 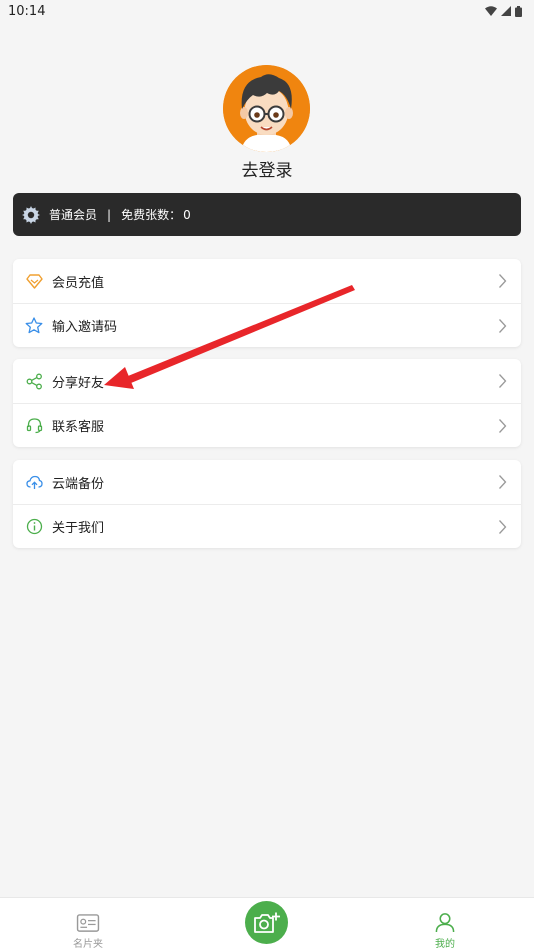 I want to click on menu-item-about-us: 关于我们, so click(x=267, y=526).